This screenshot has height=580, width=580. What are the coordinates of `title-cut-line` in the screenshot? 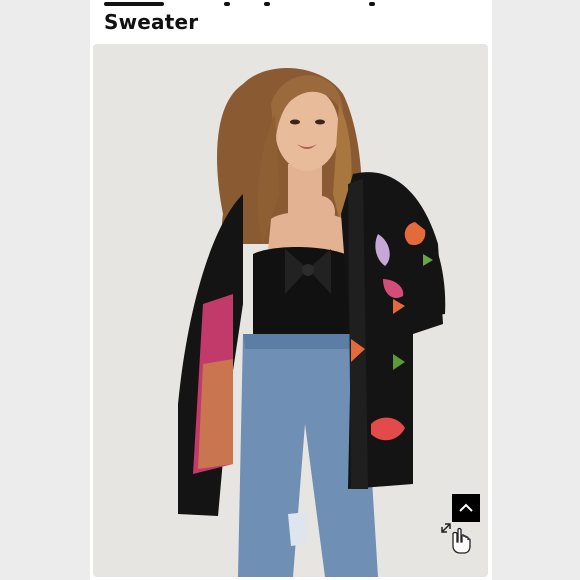 It's located at (249, 5).